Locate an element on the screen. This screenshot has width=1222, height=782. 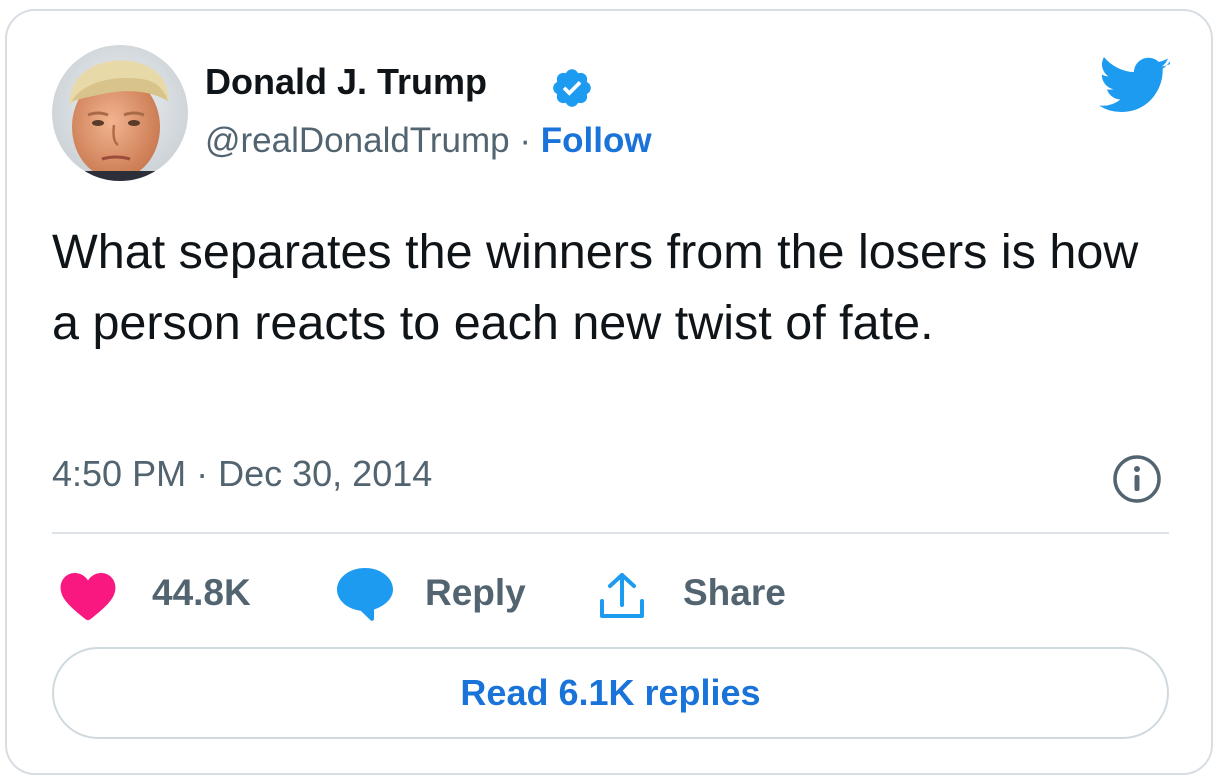
handle-row: @realDonaldTrump · Follow is located at coordinates (428, 141).